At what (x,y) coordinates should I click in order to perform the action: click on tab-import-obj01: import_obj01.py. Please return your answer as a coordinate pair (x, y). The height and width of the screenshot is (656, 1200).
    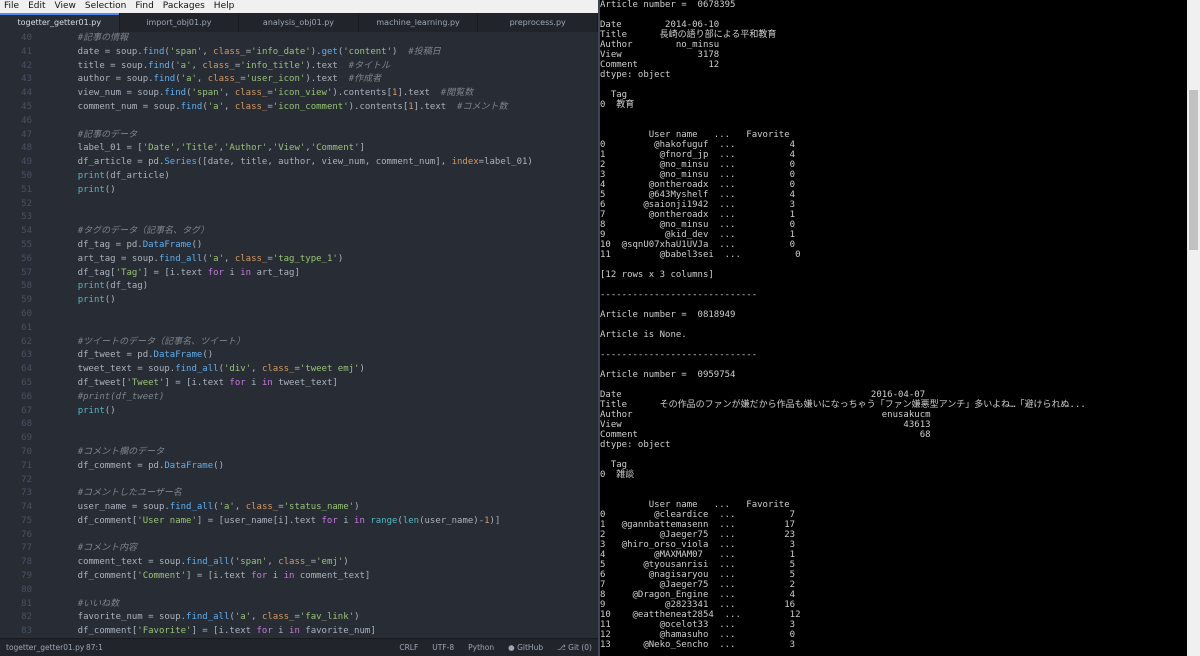
    Looking at the image, I should click on (180, 22).